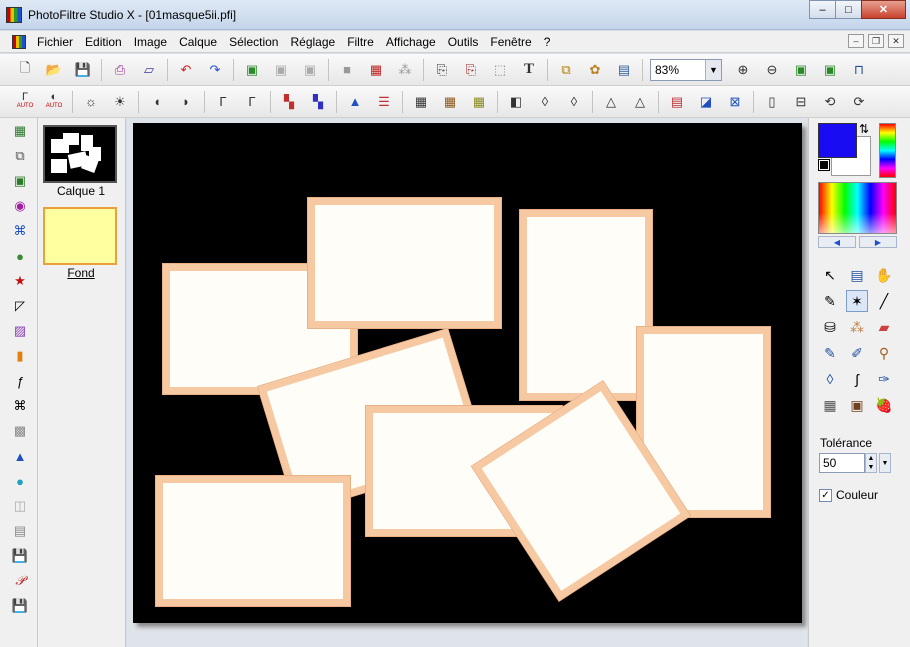 The width and height of the screenshot is (910, 647). I want to click on gradient-fill-icon: ▮, so click(20, 356).